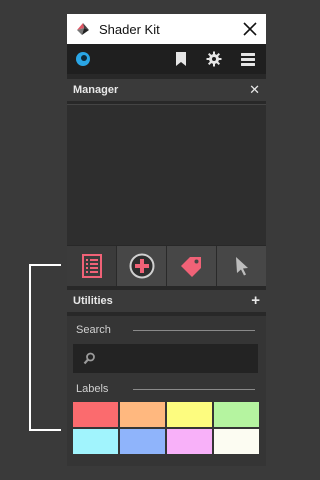  I want to click on tab-add, so click(142, 266).